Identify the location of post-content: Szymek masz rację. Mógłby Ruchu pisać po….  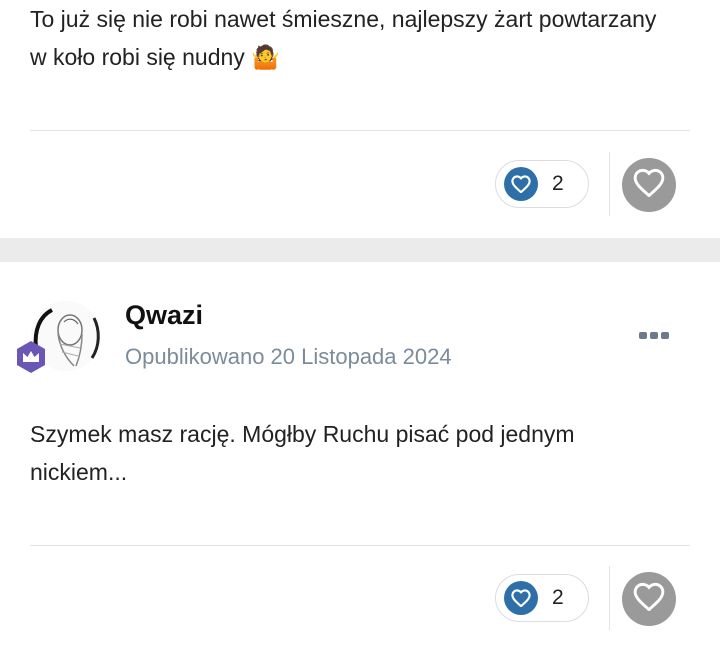
(302, 453).